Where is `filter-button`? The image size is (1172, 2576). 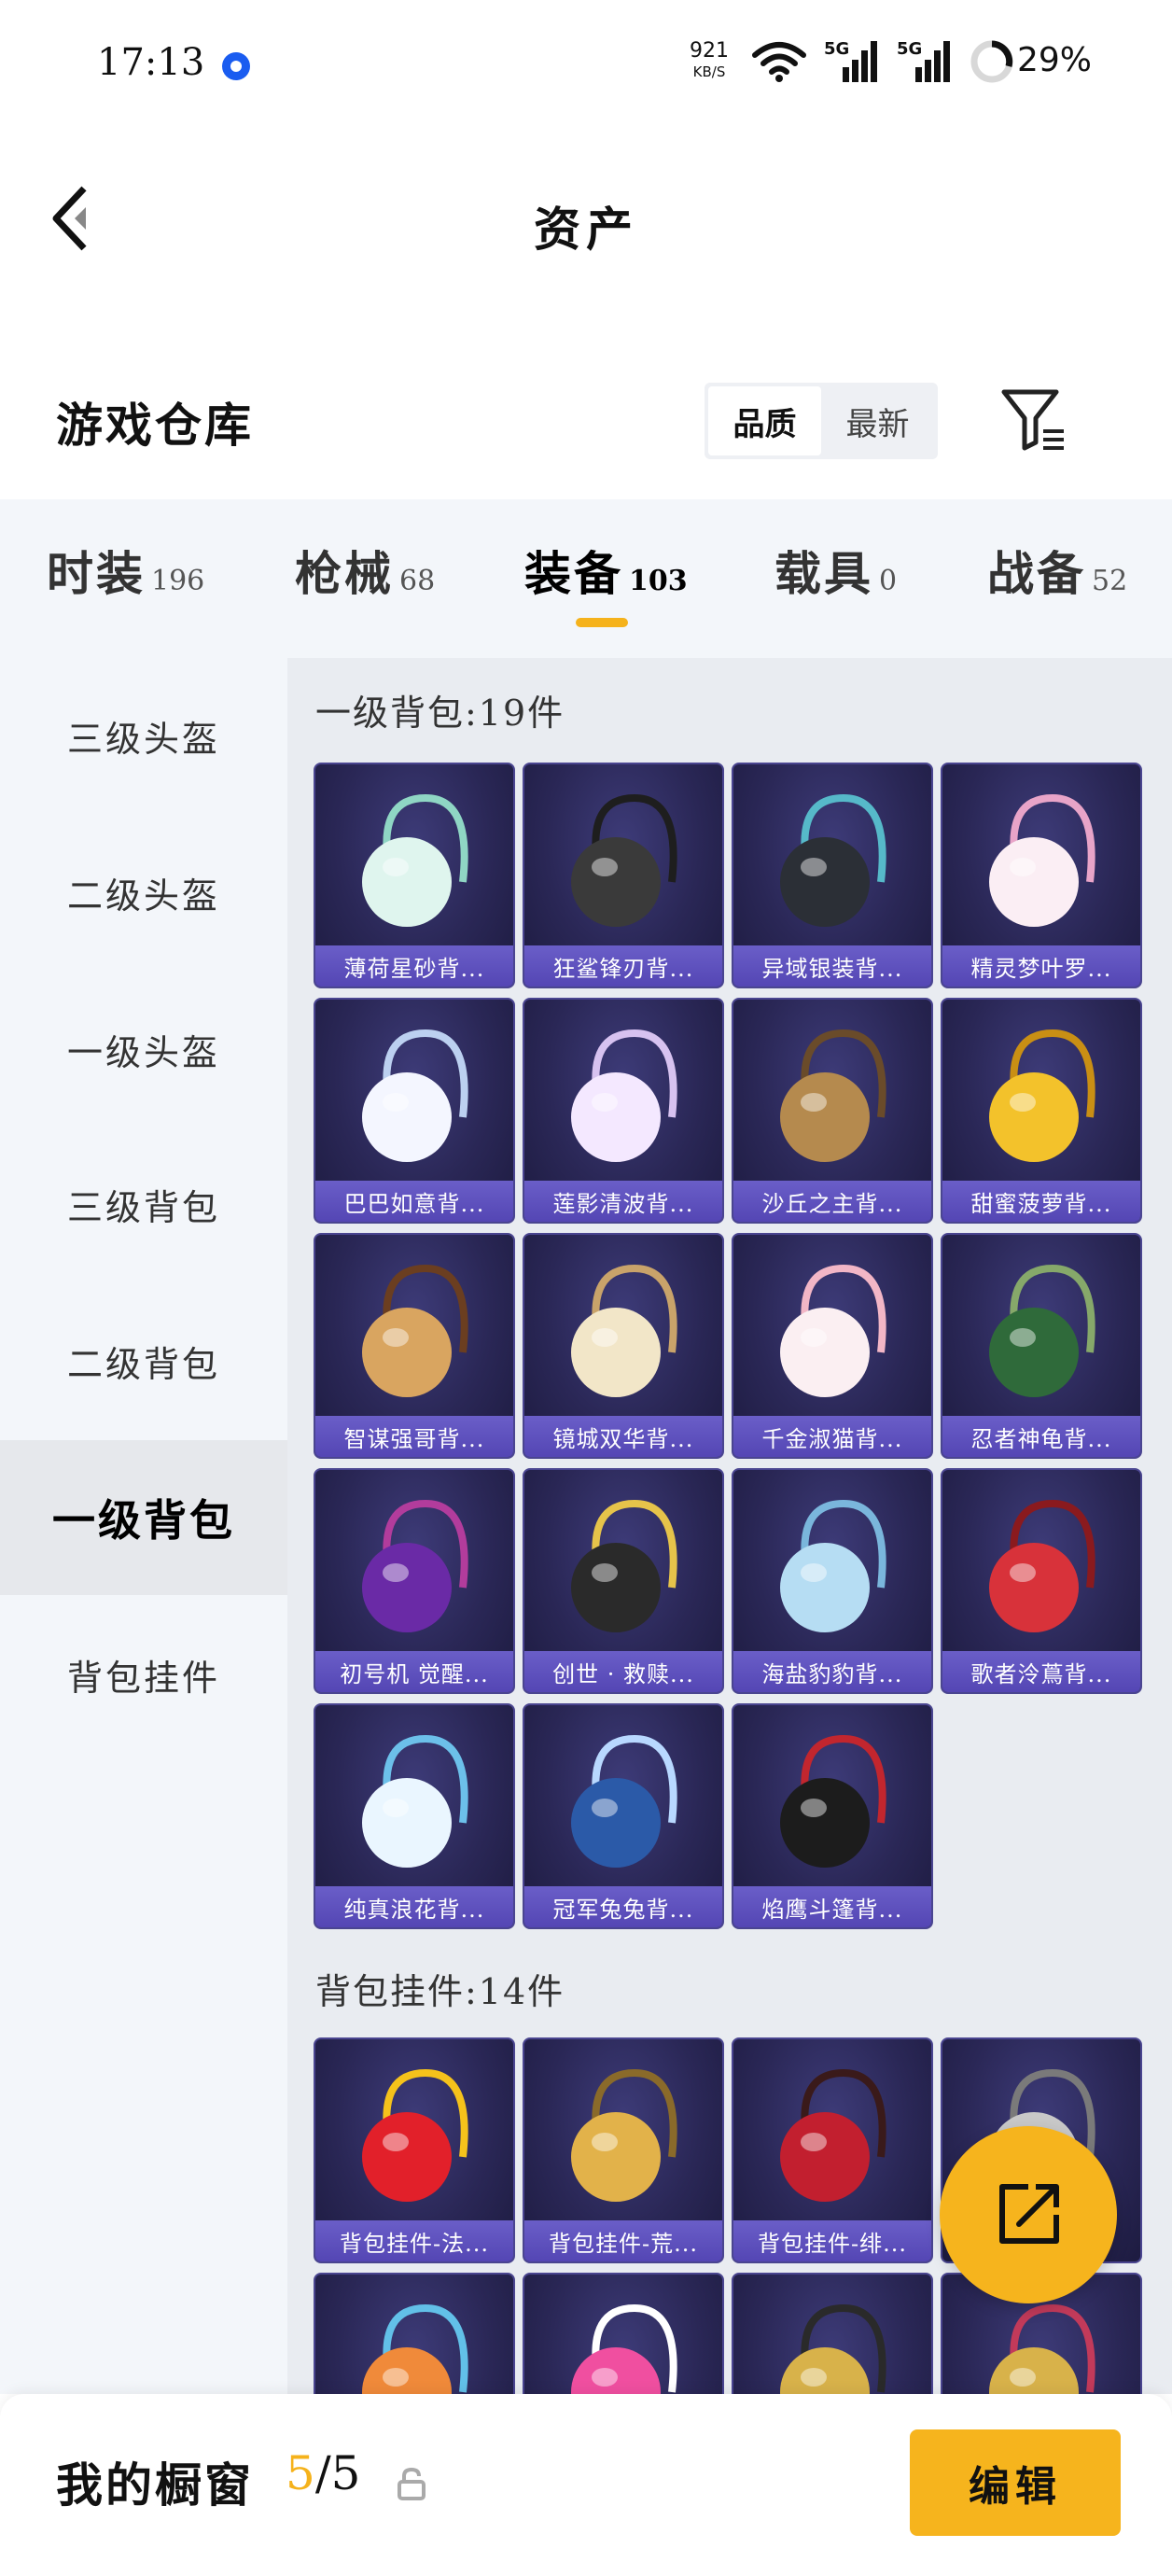
filter-button is located at coordinates (1033, 420).